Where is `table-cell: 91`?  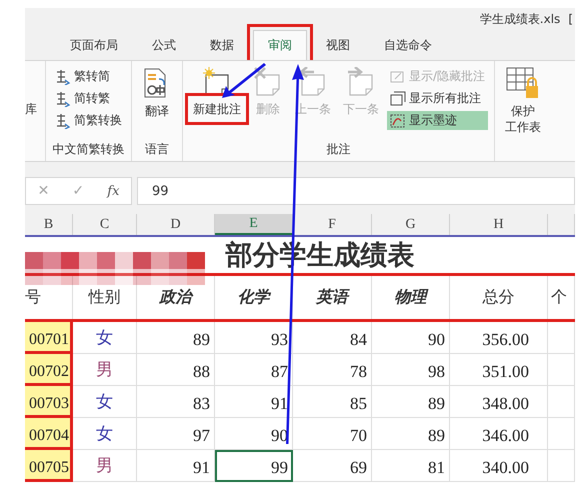
table-cell: 91 is located at coordinates (176, 466).